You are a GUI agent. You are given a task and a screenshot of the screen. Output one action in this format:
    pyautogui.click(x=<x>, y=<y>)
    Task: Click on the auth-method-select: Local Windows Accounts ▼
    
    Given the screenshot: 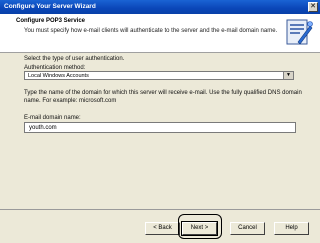 What is the action you would take?
    pyautogui.click(x=159, y=75)
    